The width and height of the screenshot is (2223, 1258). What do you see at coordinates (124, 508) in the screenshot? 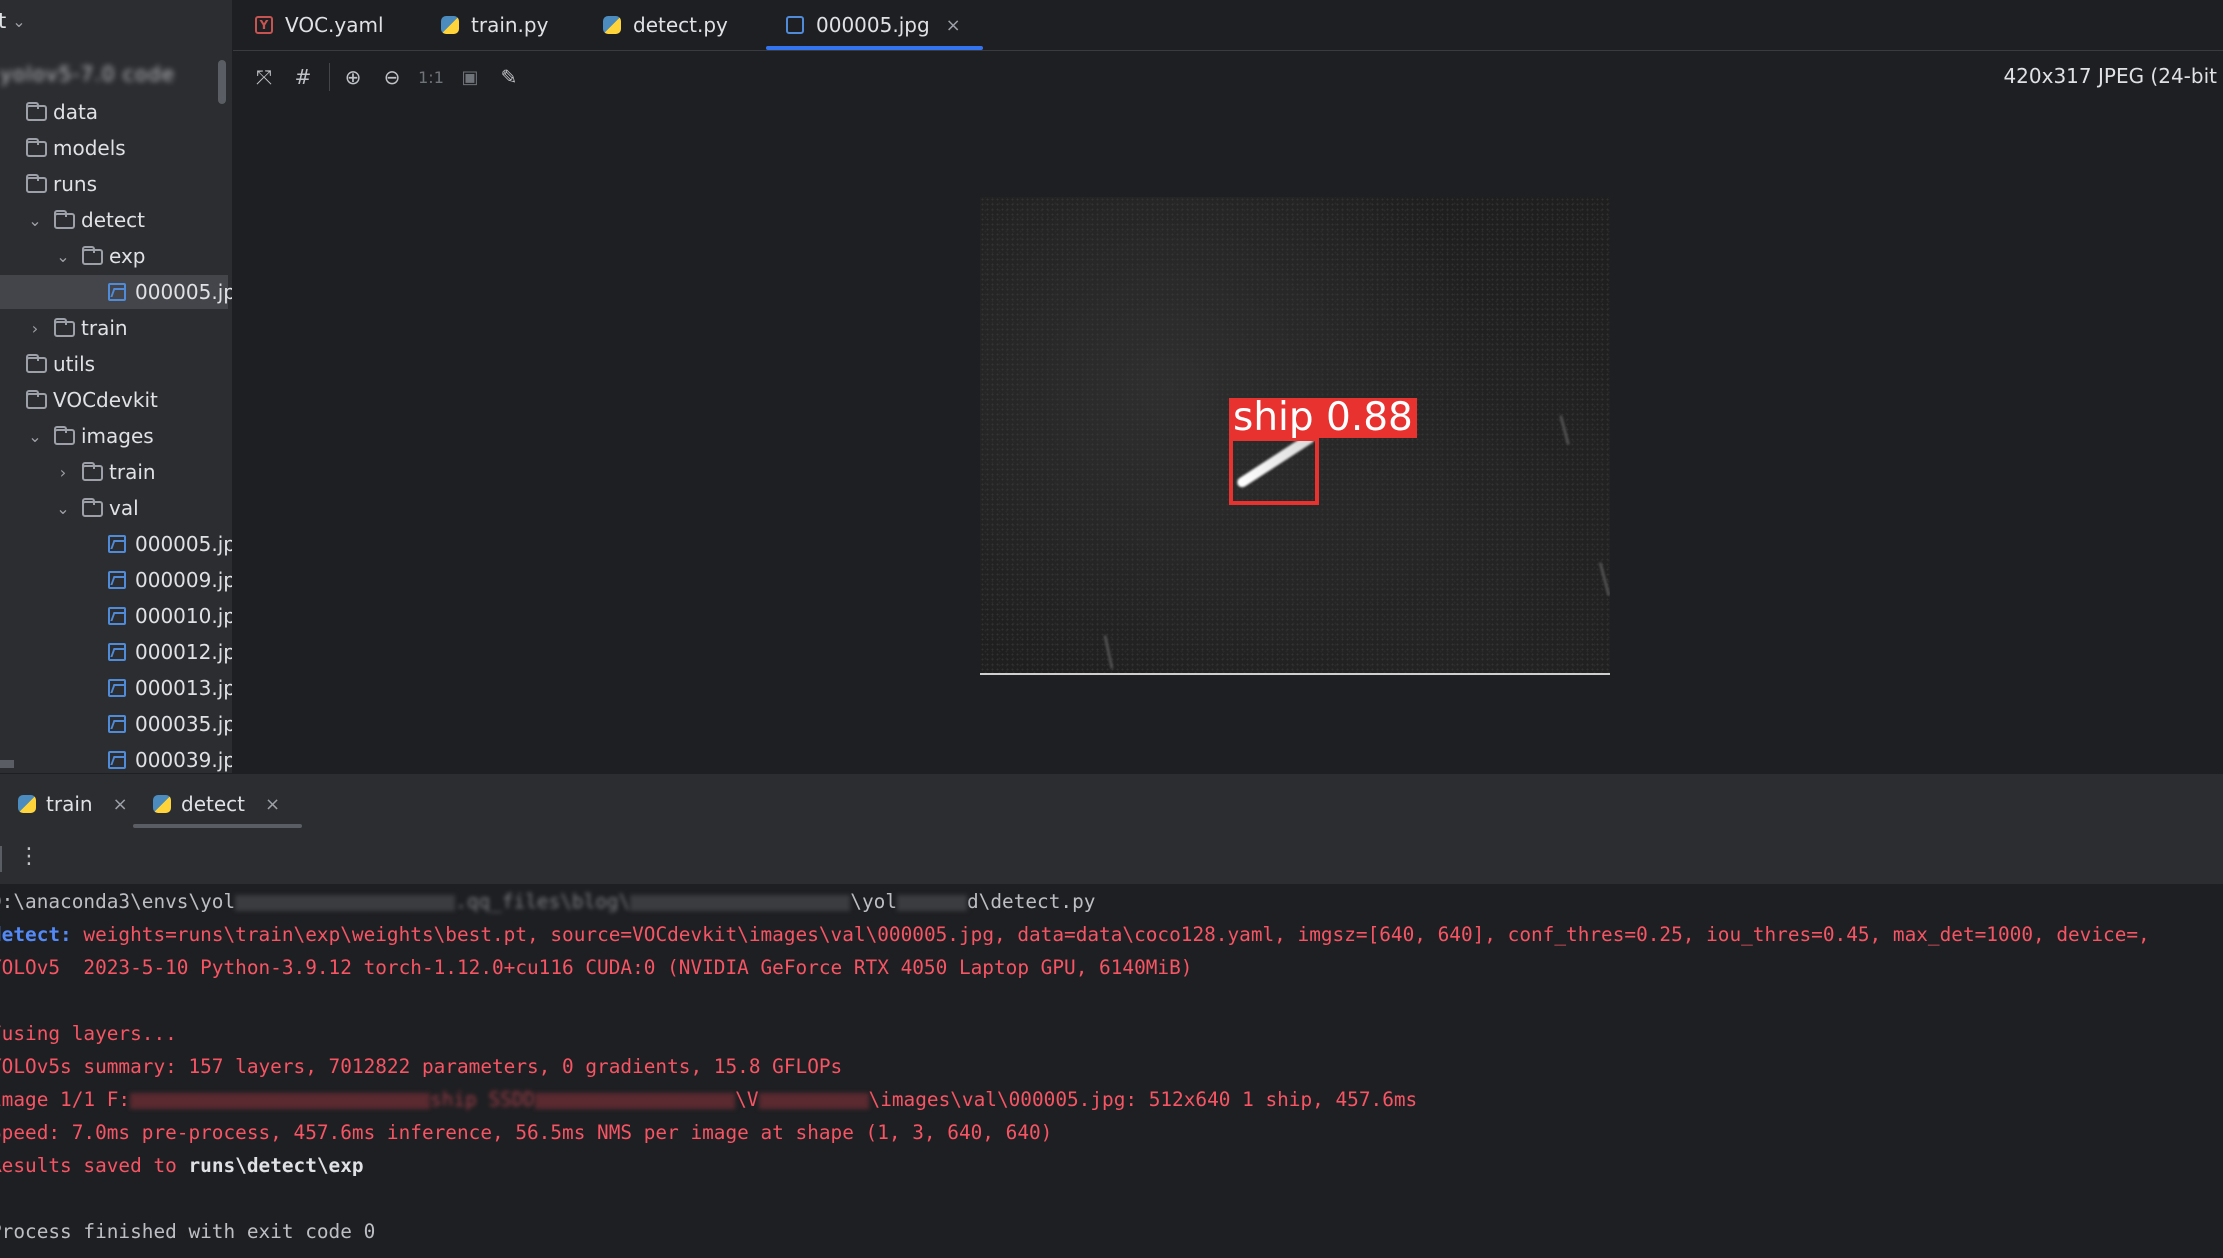
I see `tree-item-label: val` at bounding box center [124, 508].